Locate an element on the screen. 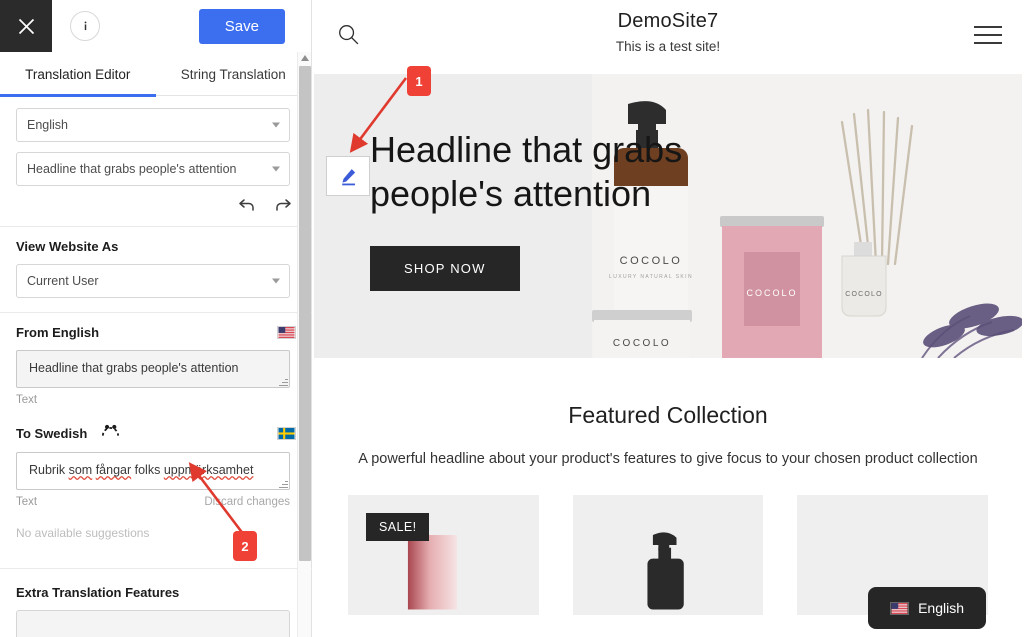  search-icon is located at coordinates (348, 37).